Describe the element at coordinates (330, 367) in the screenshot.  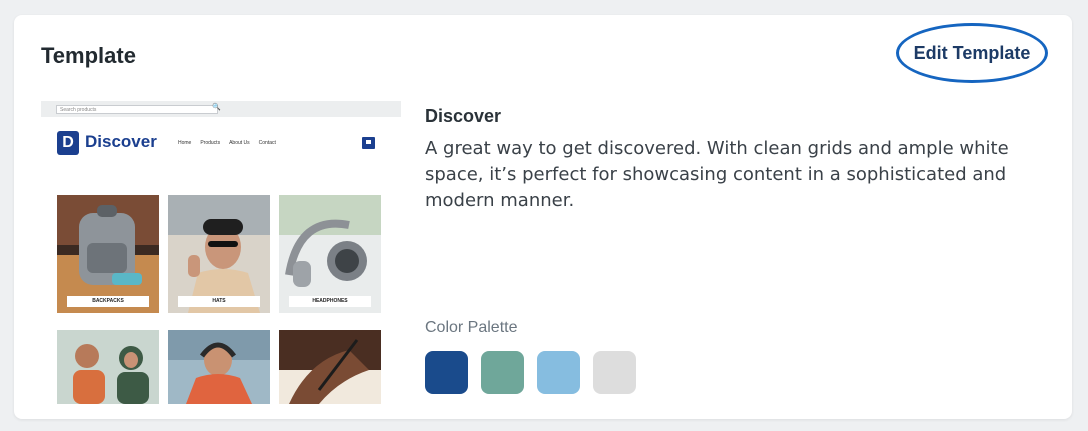
I see `writing-photo` at that location.